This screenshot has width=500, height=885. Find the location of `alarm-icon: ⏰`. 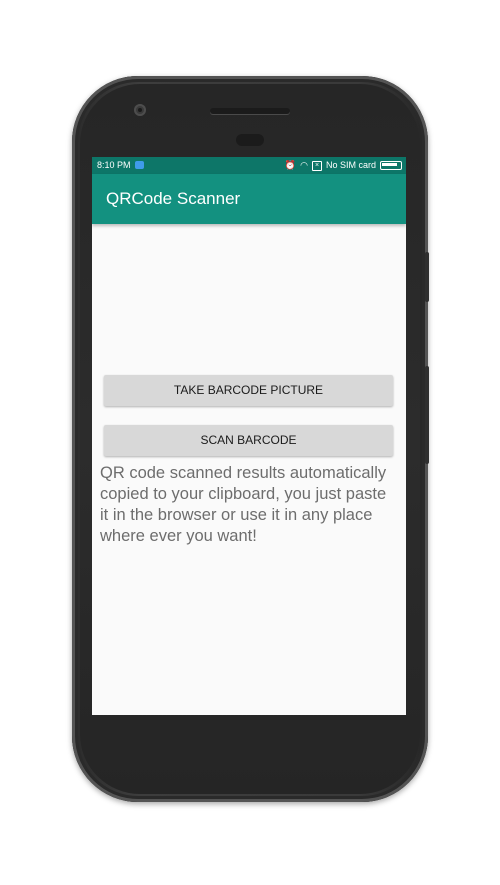

alarm-icon: ⏰ is located at coordinates (290, 165).